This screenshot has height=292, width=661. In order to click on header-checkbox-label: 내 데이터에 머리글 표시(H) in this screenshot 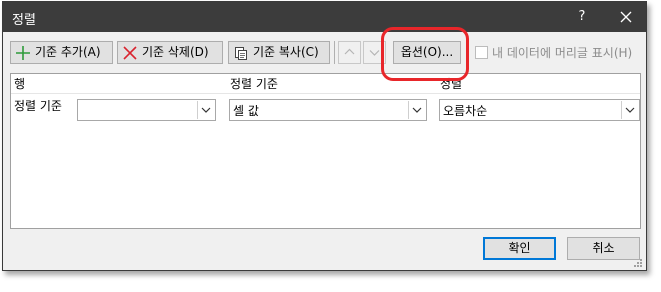, I will do `click(562, 53)`.